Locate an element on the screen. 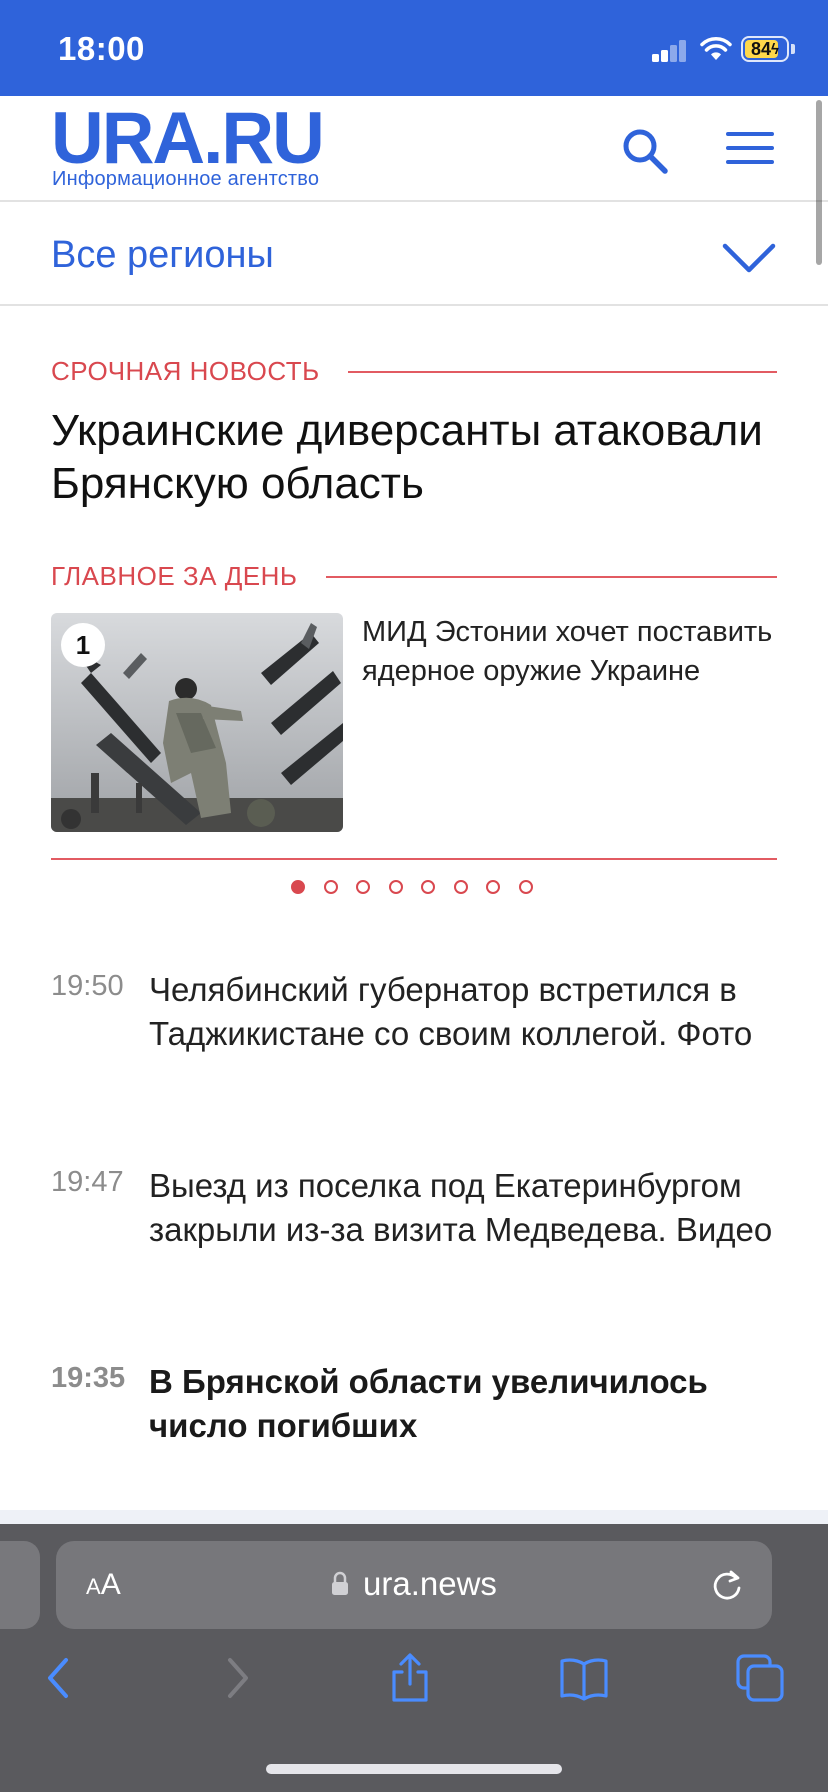  reload-icon is located at coordinates (727, 1585).